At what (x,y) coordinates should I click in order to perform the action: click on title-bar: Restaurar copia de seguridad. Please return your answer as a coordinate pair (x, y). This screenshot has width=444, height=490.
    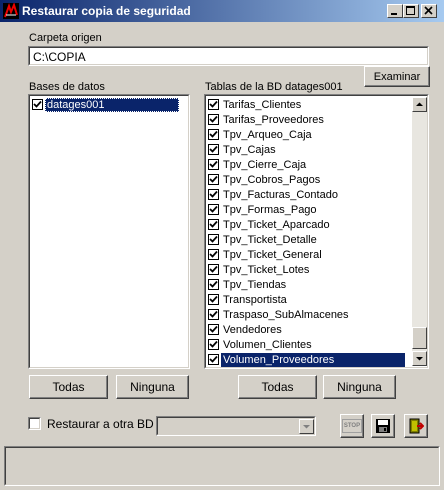
    Looking at the image, I should click on (222, 11).